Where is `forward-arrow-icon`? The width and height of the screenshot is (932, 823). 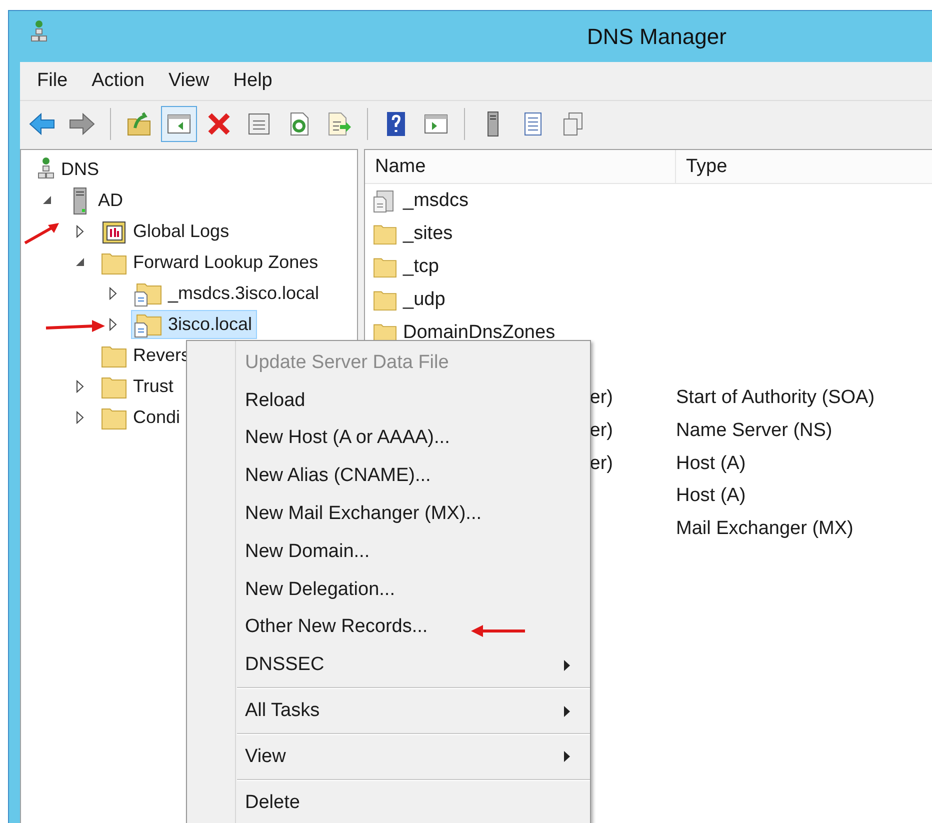
forward-arrow-icon is located at coordinates (82, 124).